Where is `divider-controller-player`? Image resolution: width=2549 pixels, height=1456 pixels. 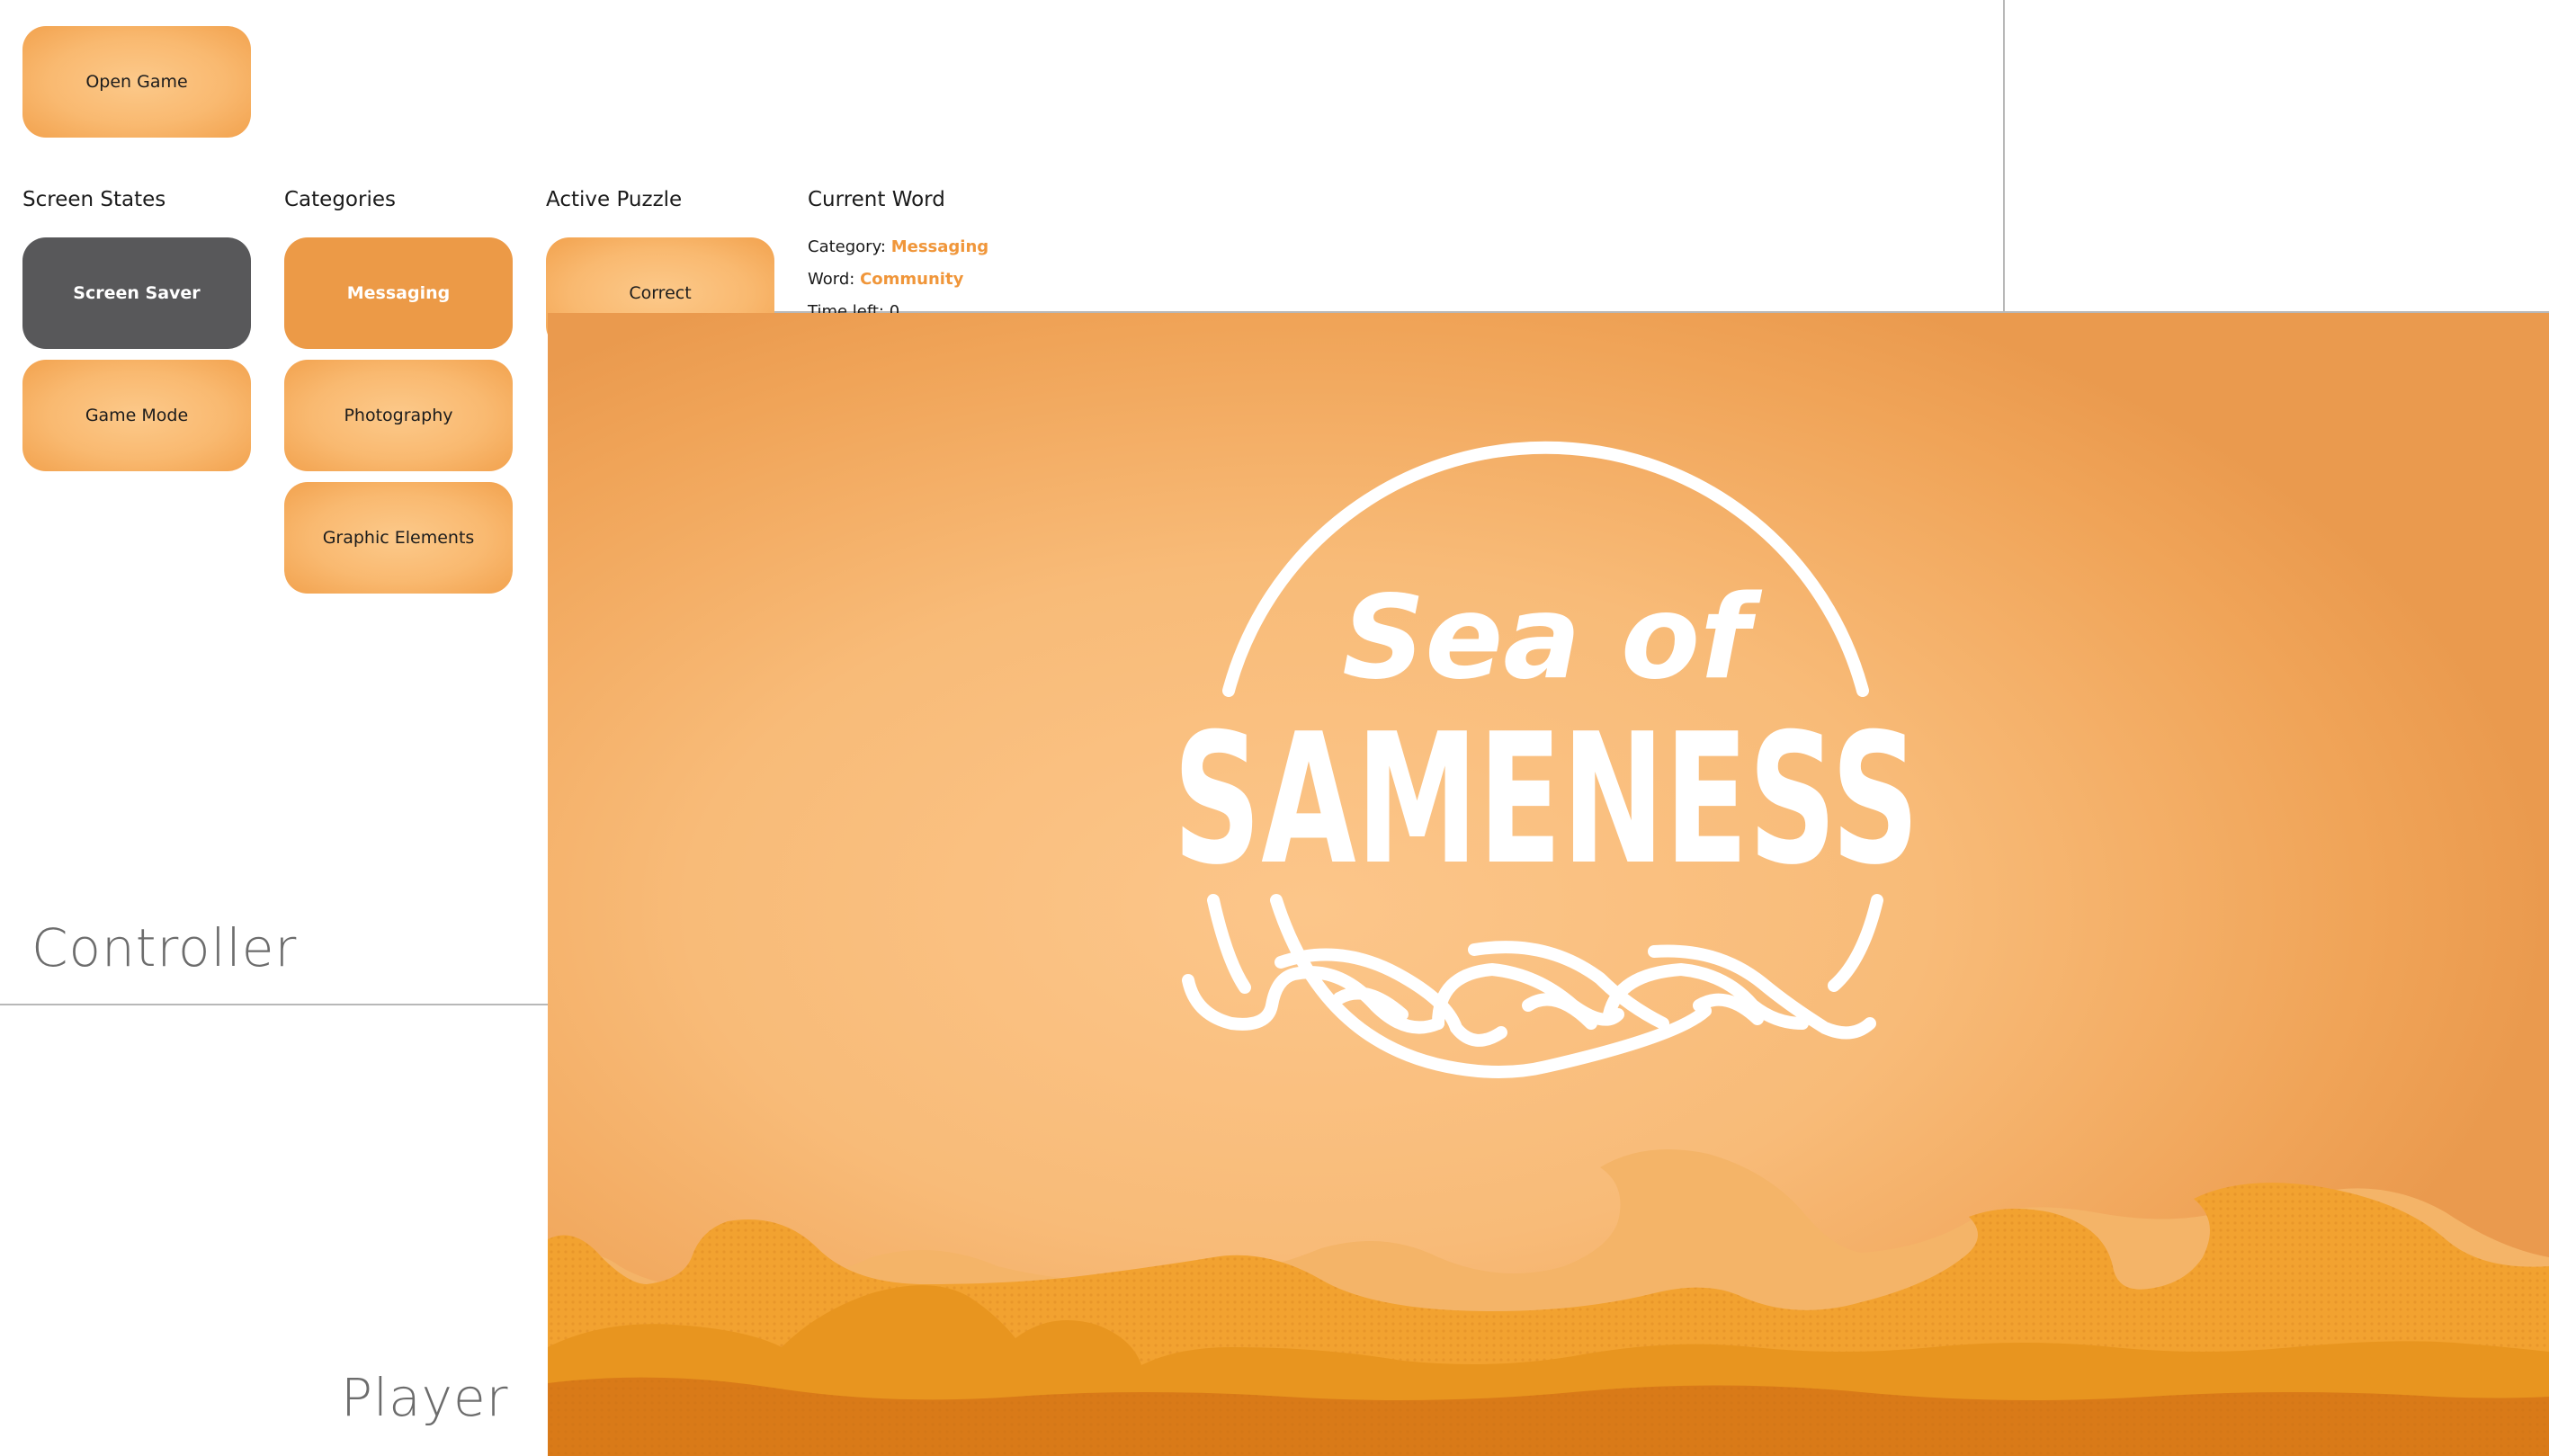 divider-controller-player is located at coordinates (274, 1004).